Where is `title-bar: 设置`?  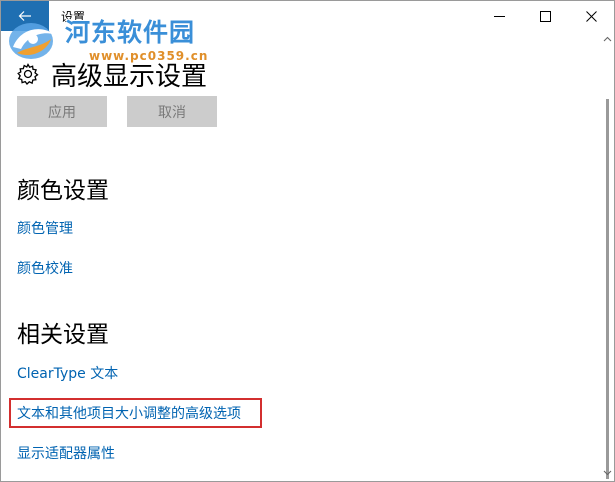 title-bar: 设置 is located at coordinates (307, 16).